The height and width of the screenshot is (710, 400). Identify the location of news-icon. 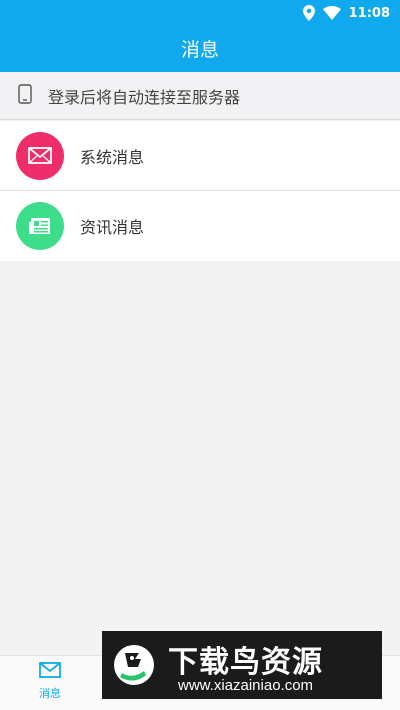
(40, 226).